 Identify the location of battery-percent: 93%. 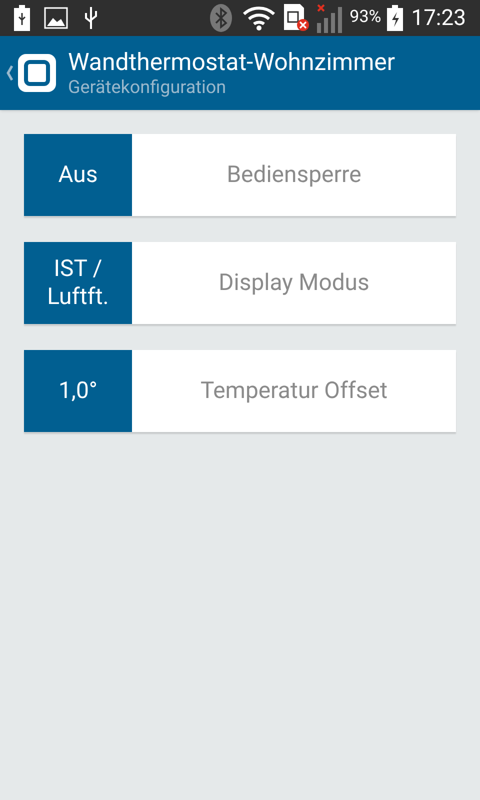
(366, 18).